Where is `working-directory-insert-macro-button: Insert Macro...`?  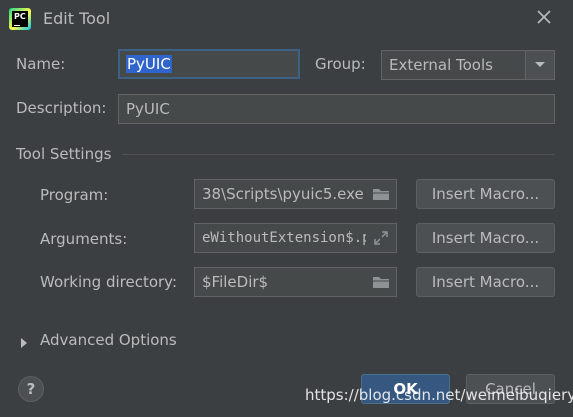 working-directory-insert-macro-button: Insert Macro... is located at coordinates (485, 282).